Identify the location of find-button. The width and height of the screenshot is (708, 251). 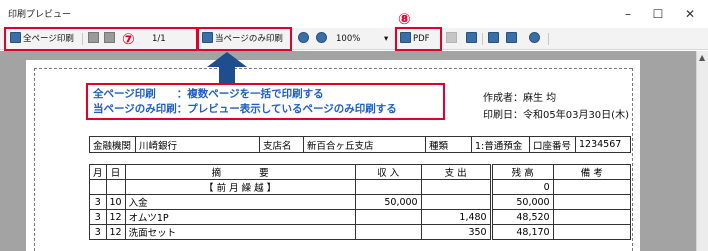
(472, 39).